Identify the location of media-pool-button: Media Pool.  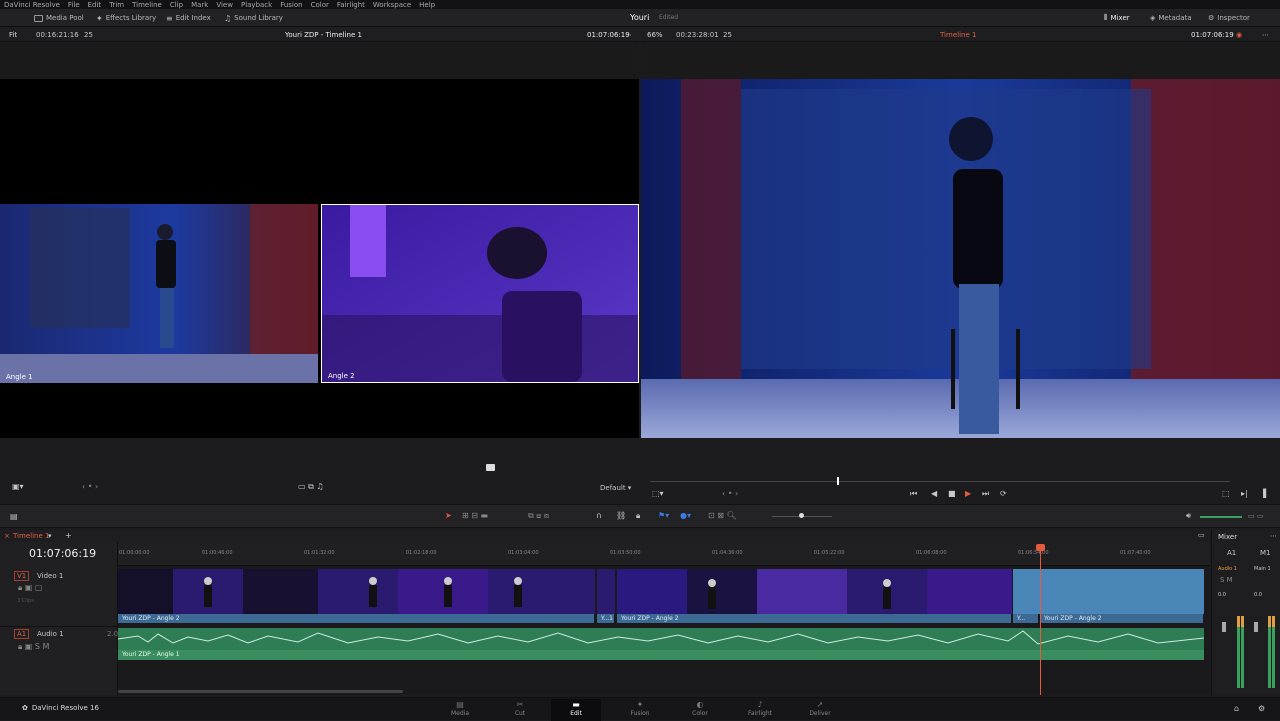
(59, 18).